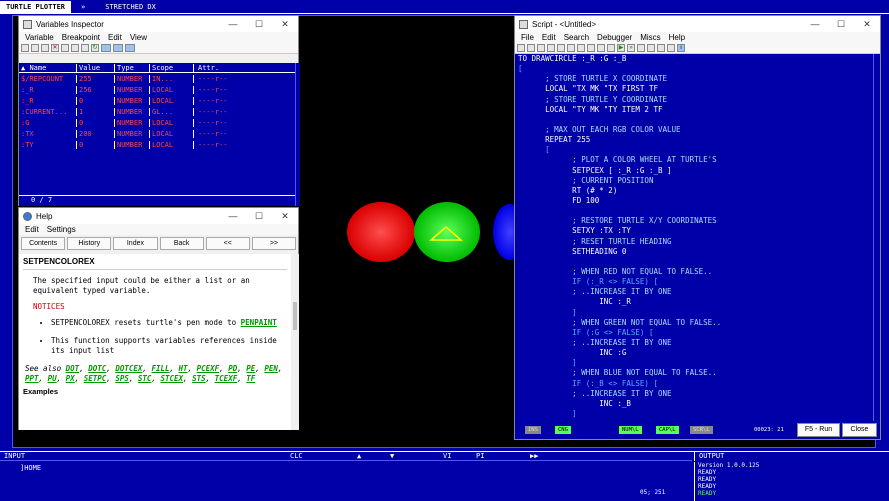 The image size is (889, 501). Describe the element at coordinates (677, 37) in the screenshot. I see `menu-help: Help` at that location.